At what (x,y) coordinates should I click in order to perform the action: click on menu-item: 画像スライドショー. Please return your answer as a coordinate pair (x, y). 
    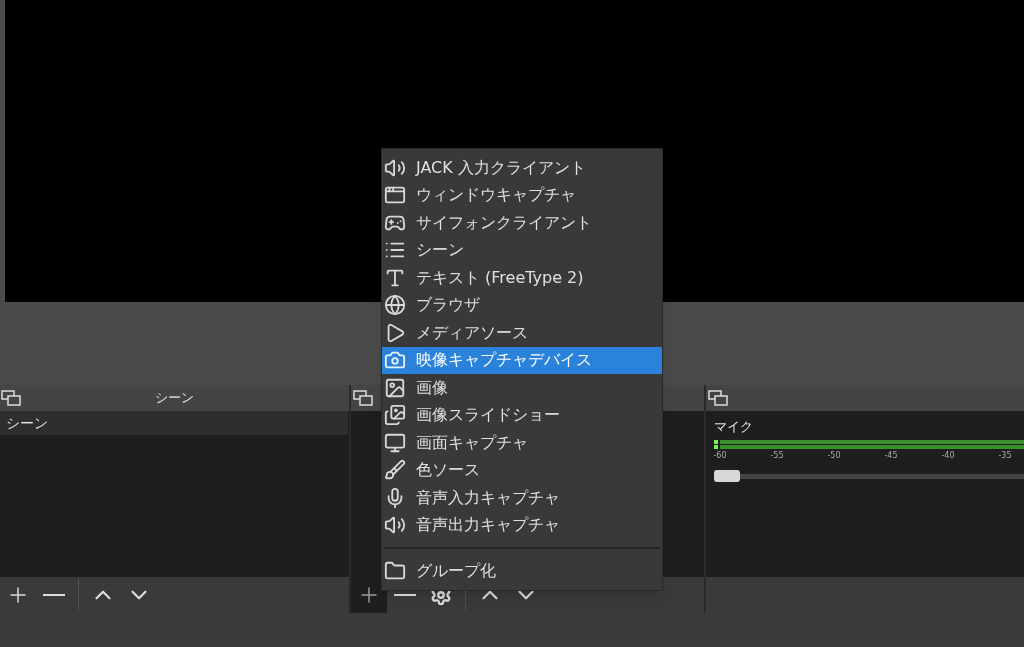
    Looking at the image, I should click on (522, 415).